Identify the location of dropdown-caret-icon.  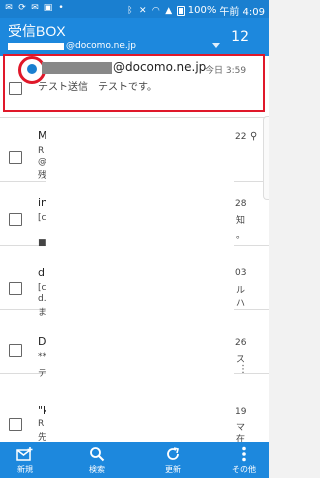
(216, 45).